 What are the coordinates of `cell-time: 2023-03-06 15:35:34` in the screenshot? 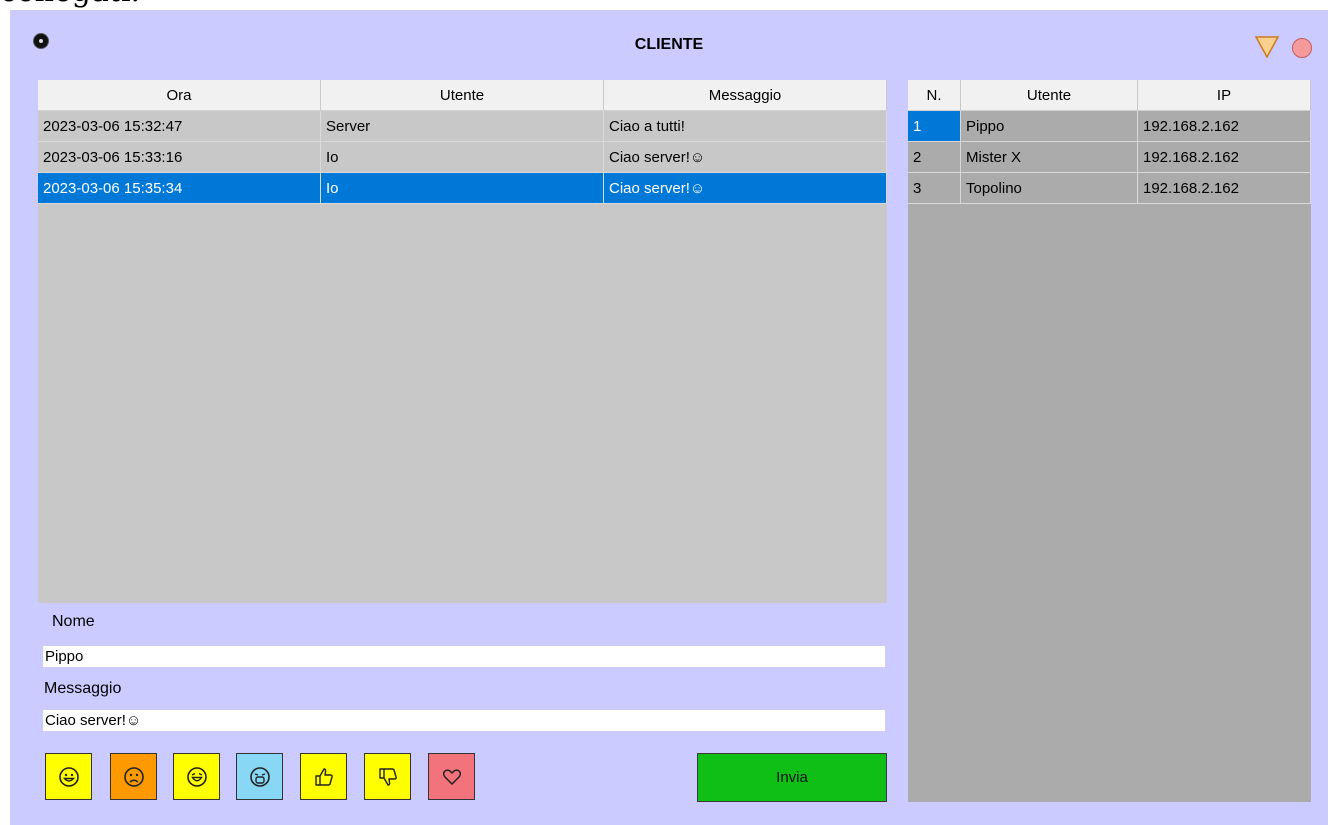 It's located at (179, 188).